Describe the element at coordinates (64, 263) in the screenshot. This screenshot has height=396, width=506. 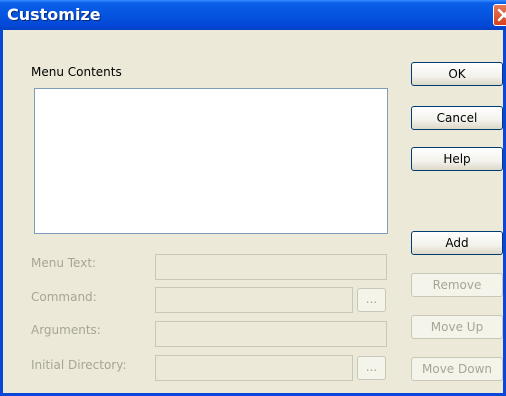
I see `menu-text-label: Menu Text:` at that location.